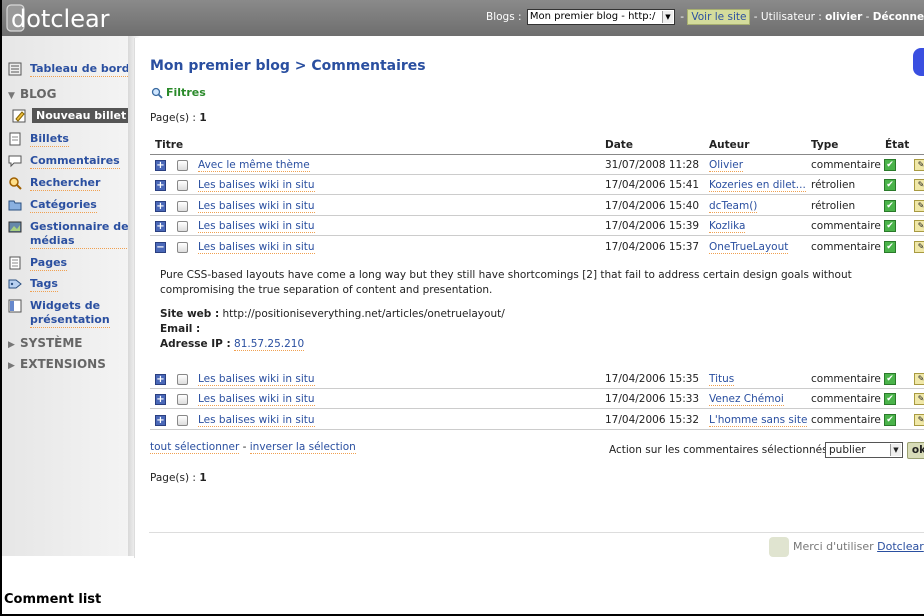 The image size is (924, 616). What do you see at coordinates (49, 139) in the screenshot?
I see `sidebar-item-label: Billets` at bounding box center [49, 139].